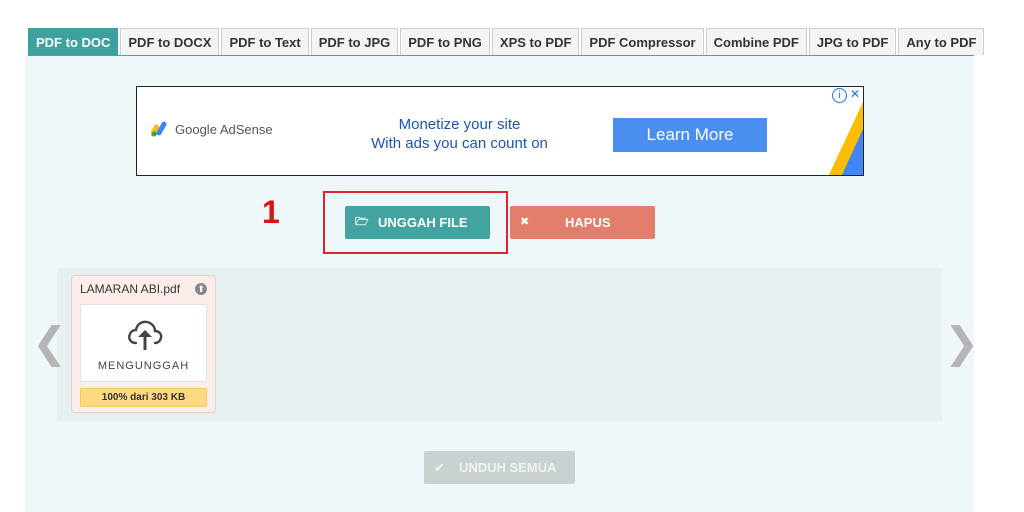 This screenshot has height=512, width=1024. Describe the element at coordinates (525, 222) in the screenshot. I see `close-icon: ✖` at that location.